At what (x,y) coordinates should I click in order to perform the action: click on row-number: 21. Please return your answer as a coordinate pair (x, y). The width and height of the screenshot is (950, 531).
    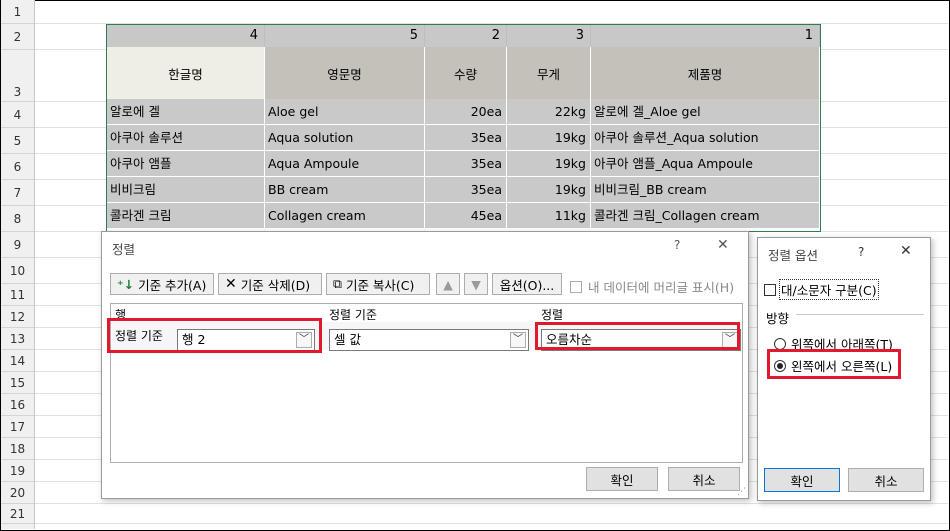
    Looking at the image, I should click on (17, 514).